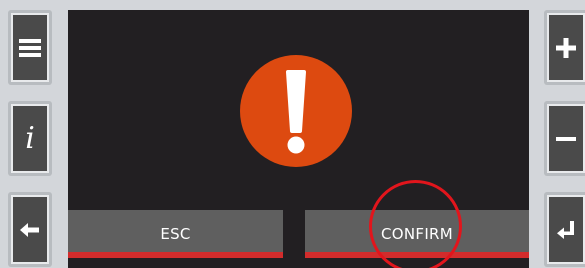 The width and height of the screenshot is (585, 268). I want to click on esc-button-label: ESC, so click(175, 234).